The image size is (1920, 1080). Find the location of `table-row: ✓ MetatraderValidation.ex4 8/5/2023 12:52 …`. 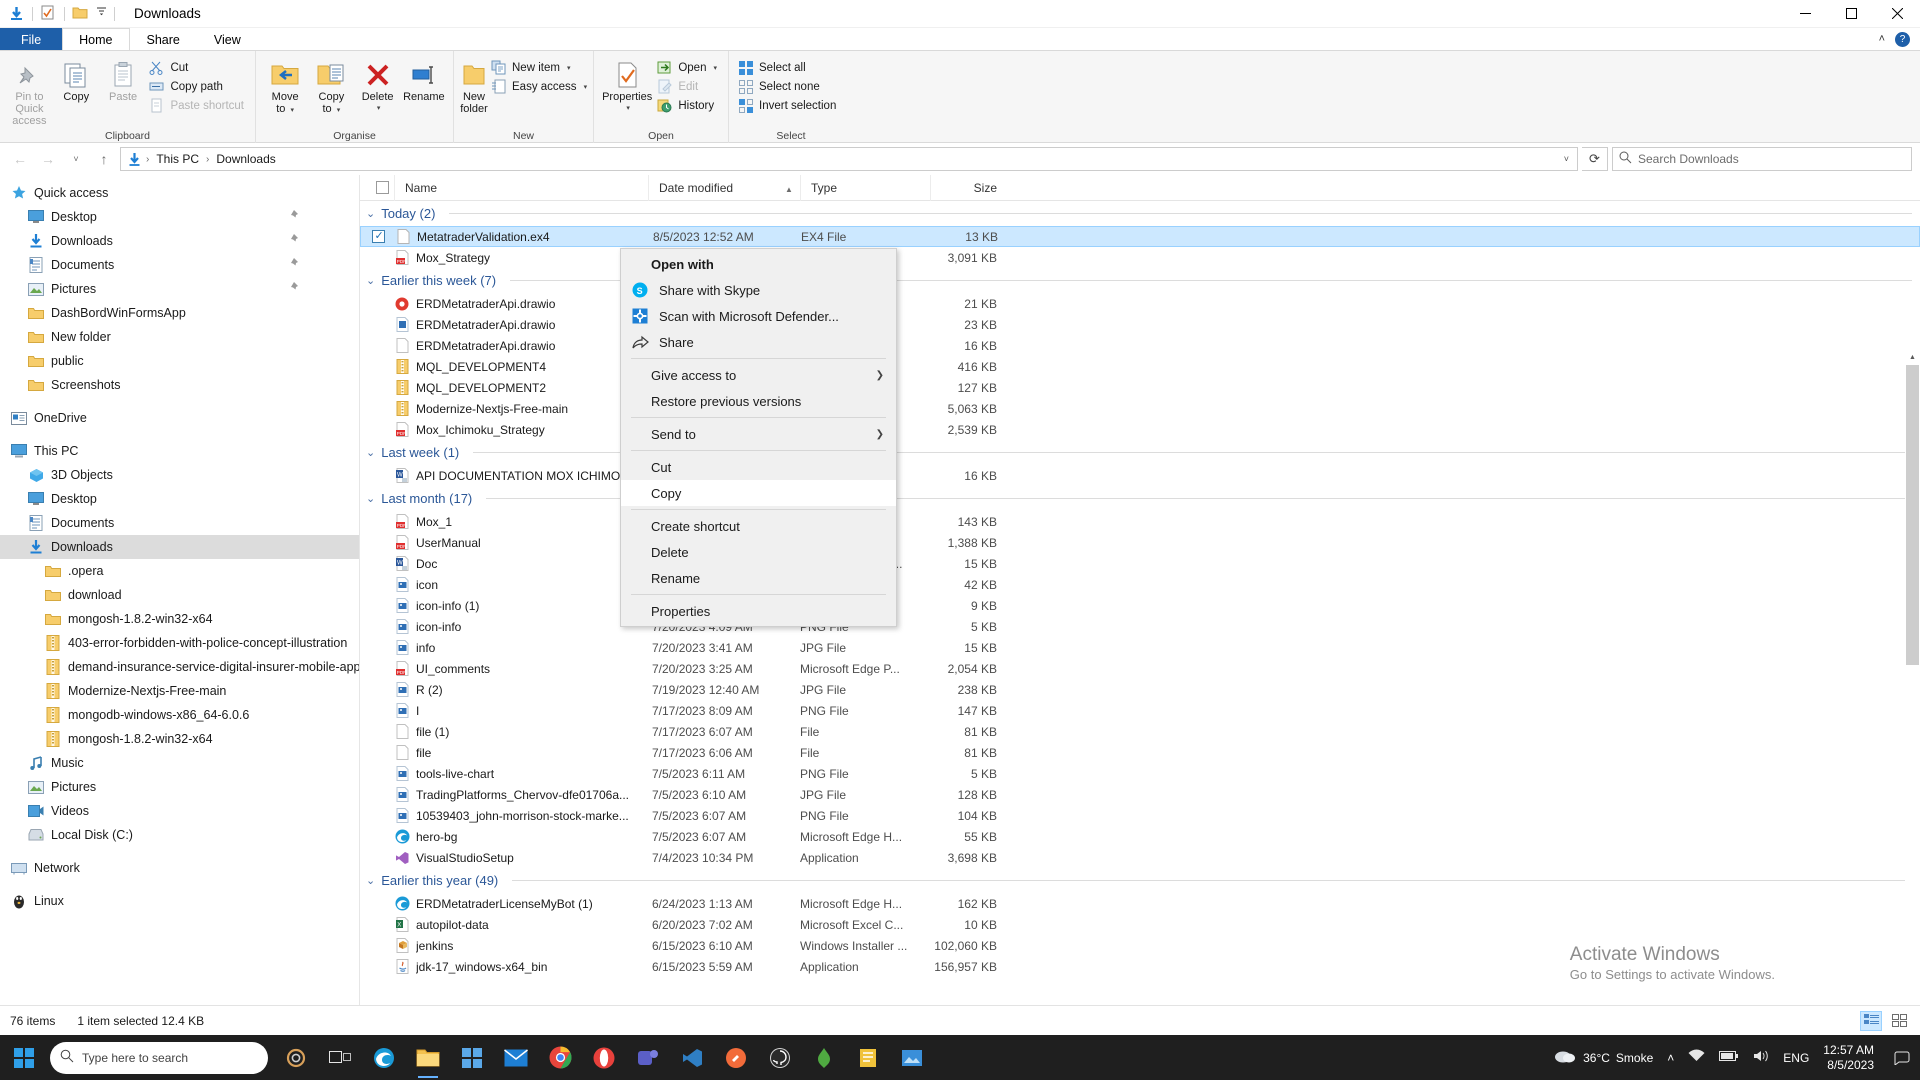

table-row: ✓ MetatraderValidation.ex4 8/5/2023 12:52 … is located at coordinates (1140, 236).